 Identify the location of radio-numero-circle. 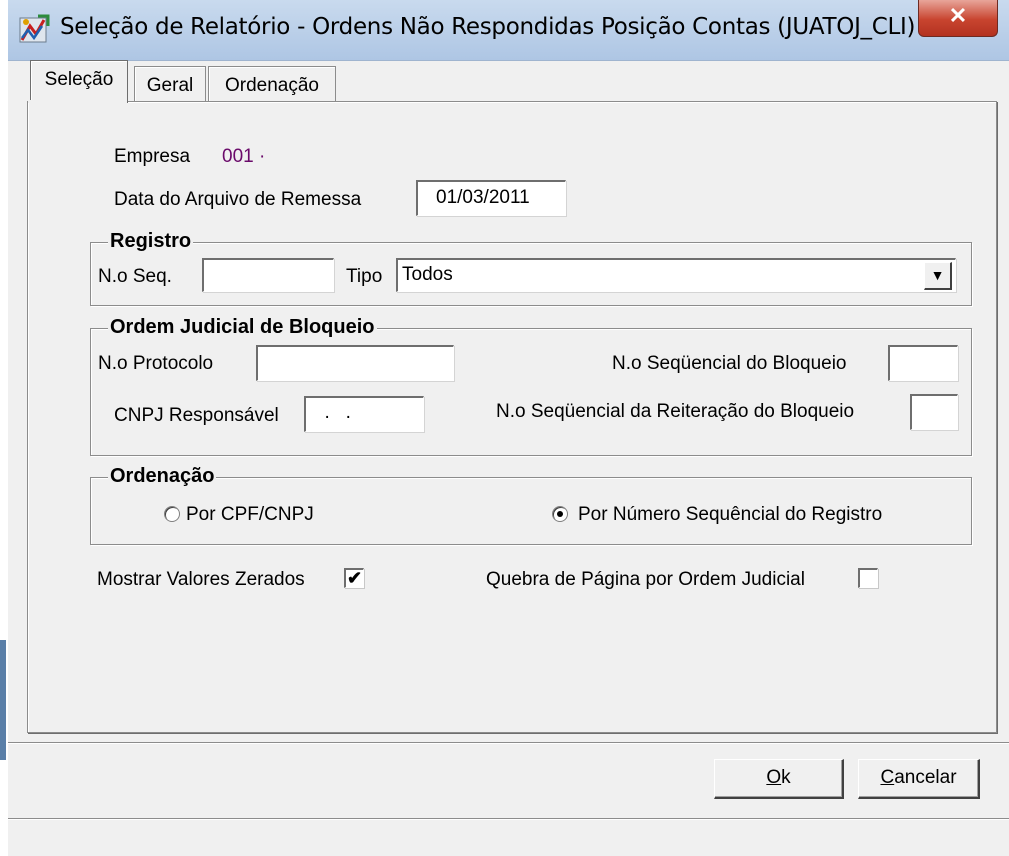
(560, 514).